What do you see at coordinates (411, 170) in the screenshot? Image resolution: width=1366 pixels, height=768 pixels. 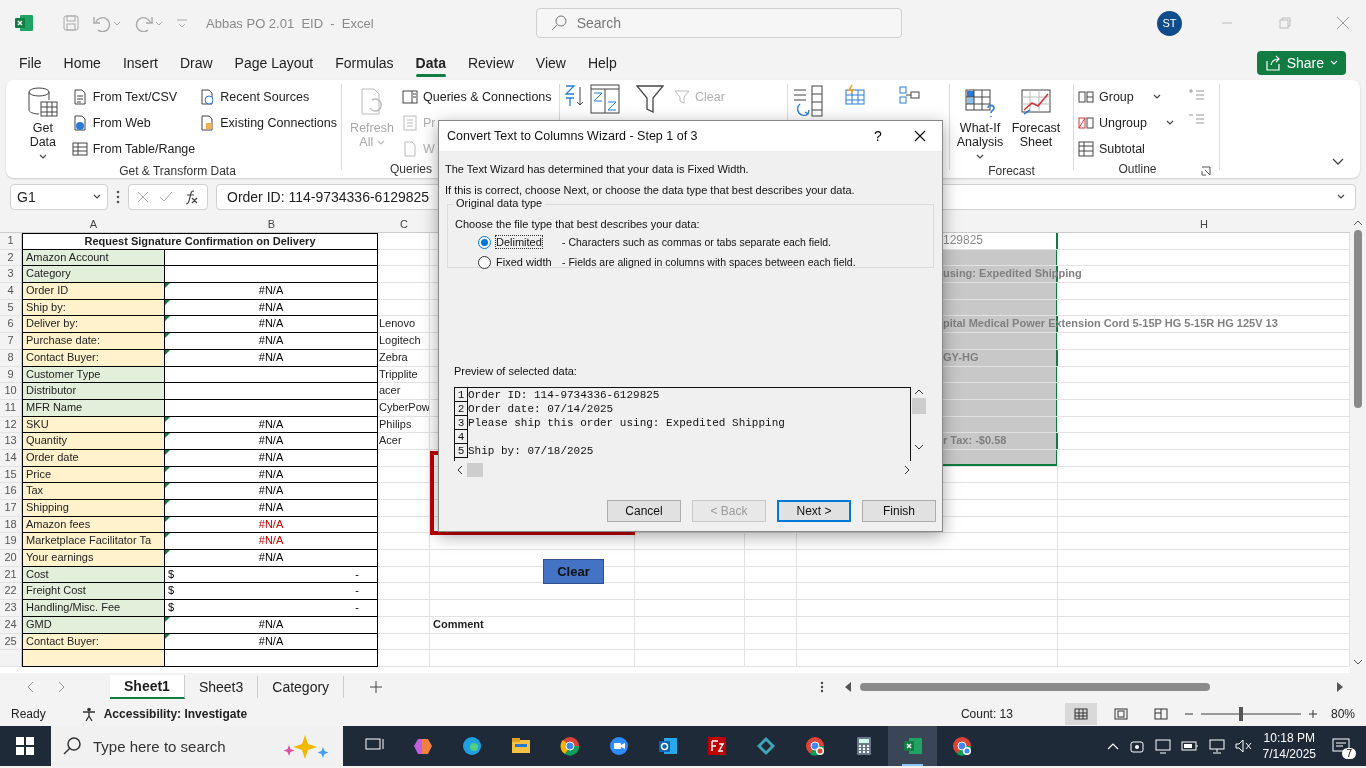 I see `group-label: Queries` at bounding box center [411, 170].